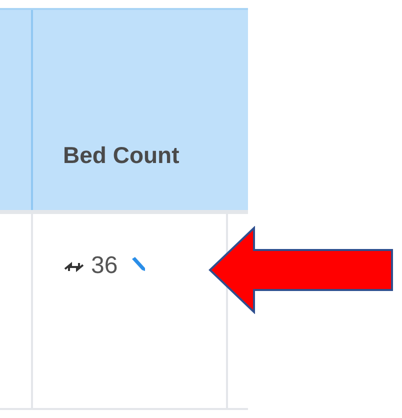 The image size is (402, 418). Describe the element at coordinates (74, 267) in the screenshot. I see `swap-icon` at that location.